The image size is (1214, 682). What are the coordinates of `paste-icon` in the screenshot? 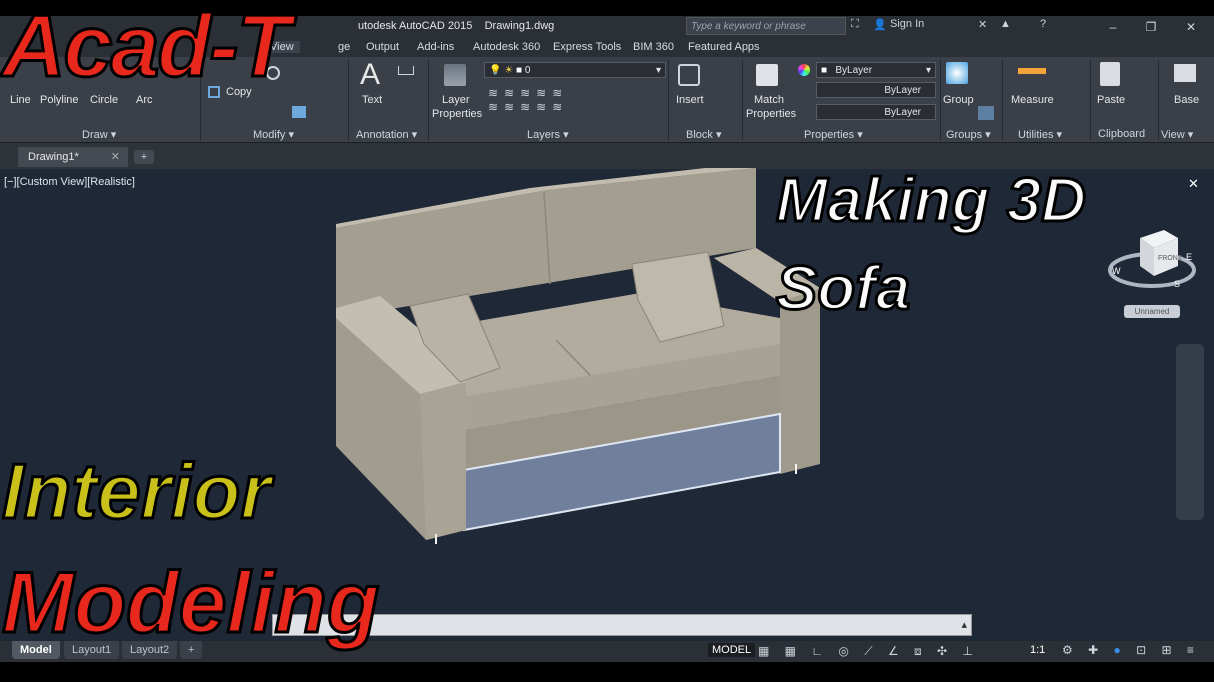 It's located at (1110, 74).